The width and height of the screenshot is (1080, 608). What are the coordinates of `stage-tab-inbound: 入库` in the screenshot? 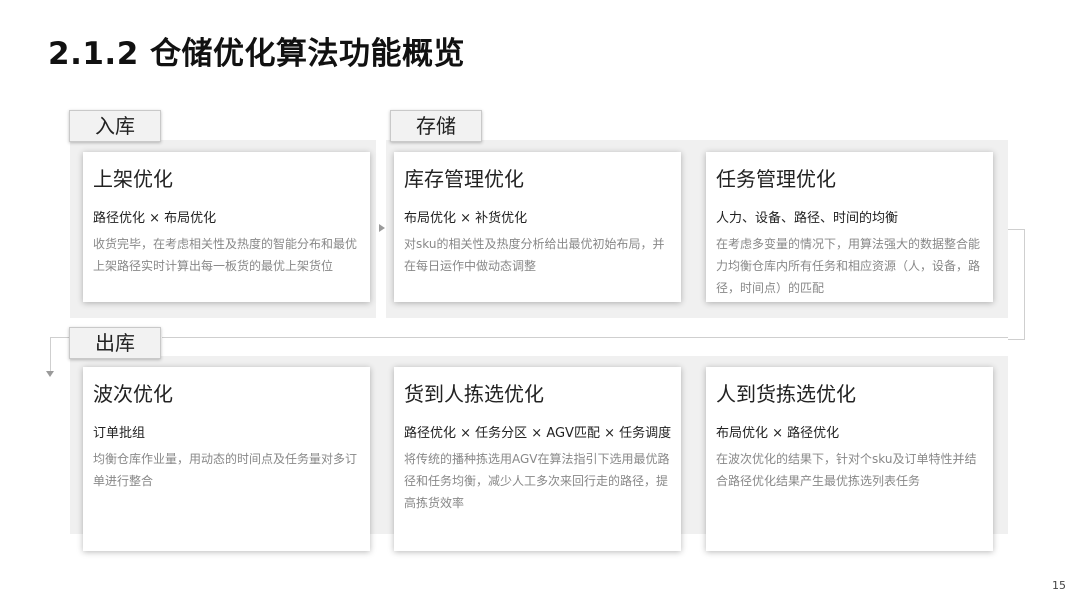 It's located at (115, 126).